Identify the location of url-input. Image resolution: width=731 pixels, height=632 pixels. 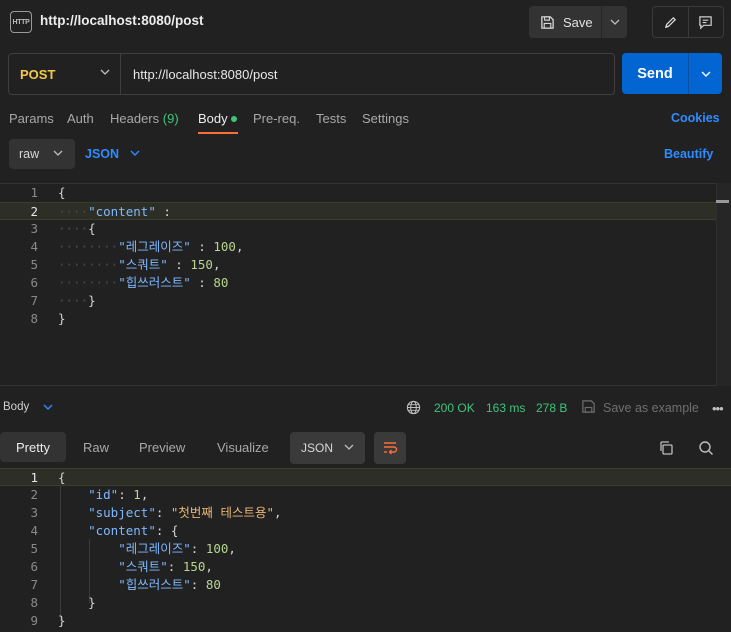
(363, 74).